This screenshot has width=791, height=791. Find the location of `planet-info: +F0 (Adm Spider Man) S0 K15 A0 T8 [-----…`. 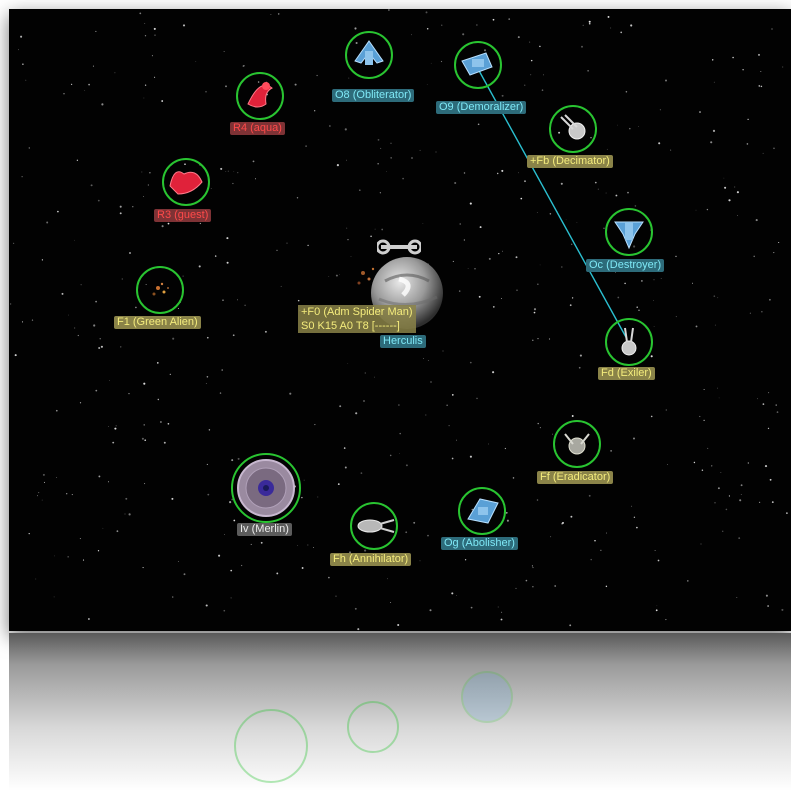

planet-info: +F0 (Adm Spider Man) S0 K15 A0 T8 [-----… is located at coordinates (357, 319).